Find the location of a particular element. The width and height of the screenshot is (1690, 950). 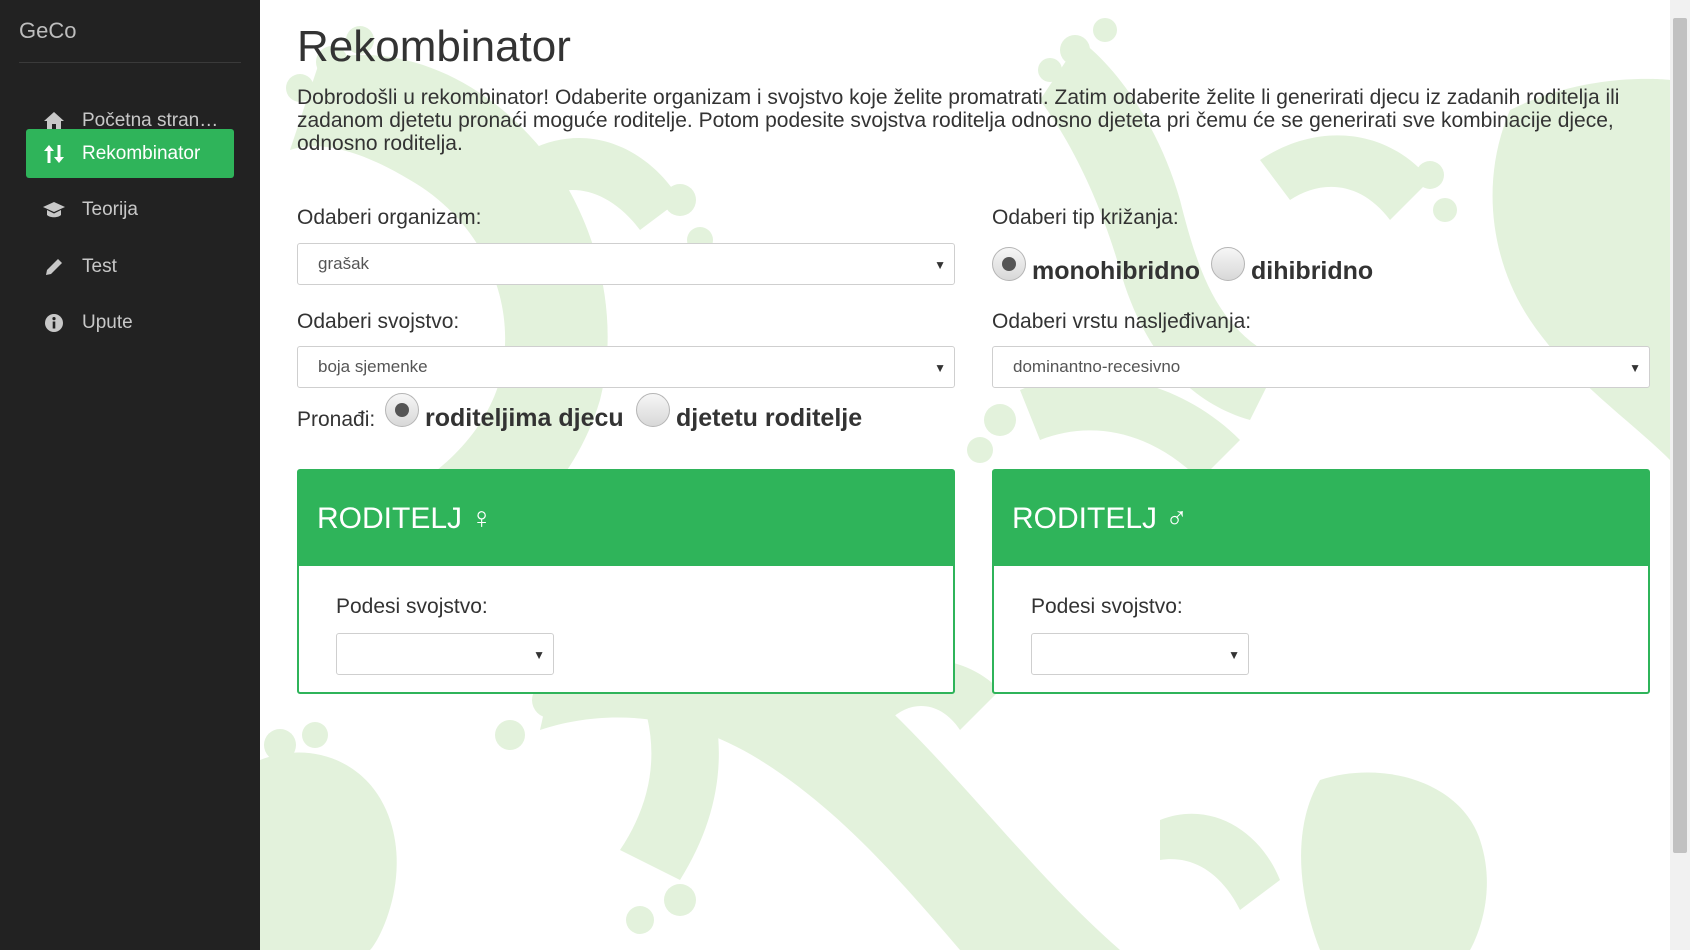

radio-djetetu-roditelje-label: djetetu roditelje is located at coordinates (769, 418).